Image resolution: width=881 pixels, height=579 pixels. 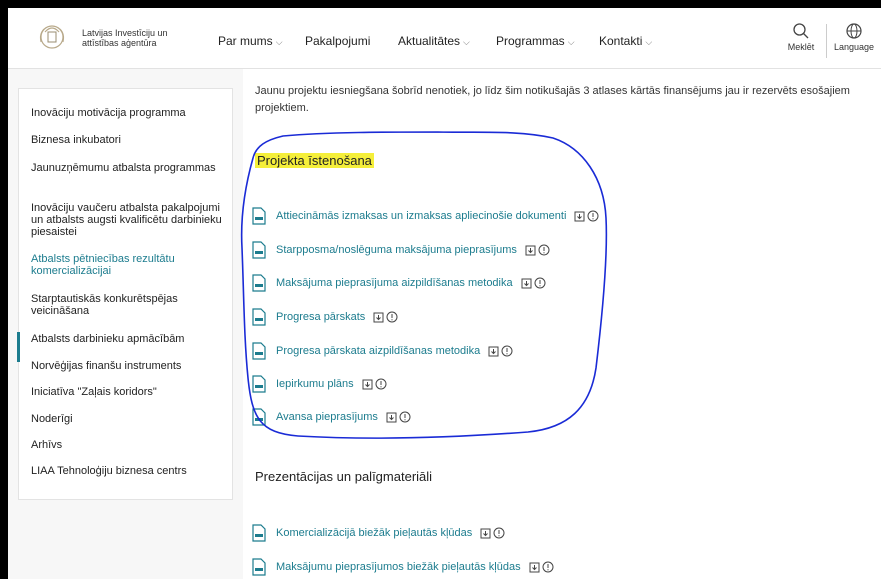 What do you see at coordinates (314, 160) in the screenshot?
I see `section-heading-implementation: Projekta īstenošana` at bounding box center [314, 160].